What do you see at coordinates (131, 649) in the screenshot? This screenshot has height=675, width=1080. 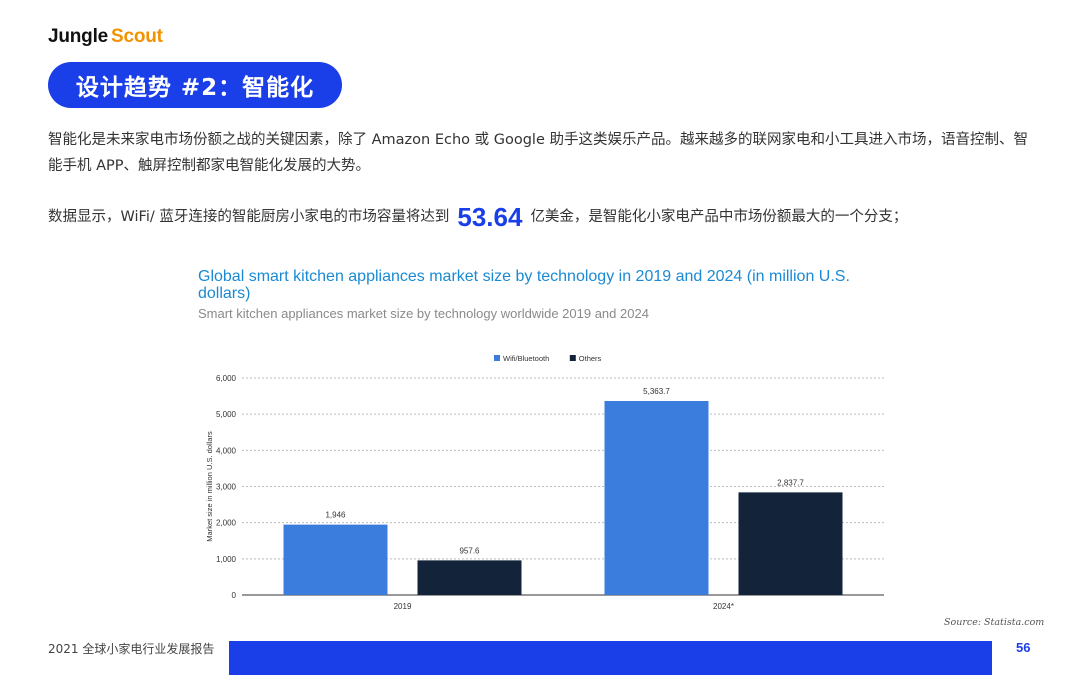 I see `footer-report-title: 2021 全球小家电行业发展报告` at bounding box center [131, 649].